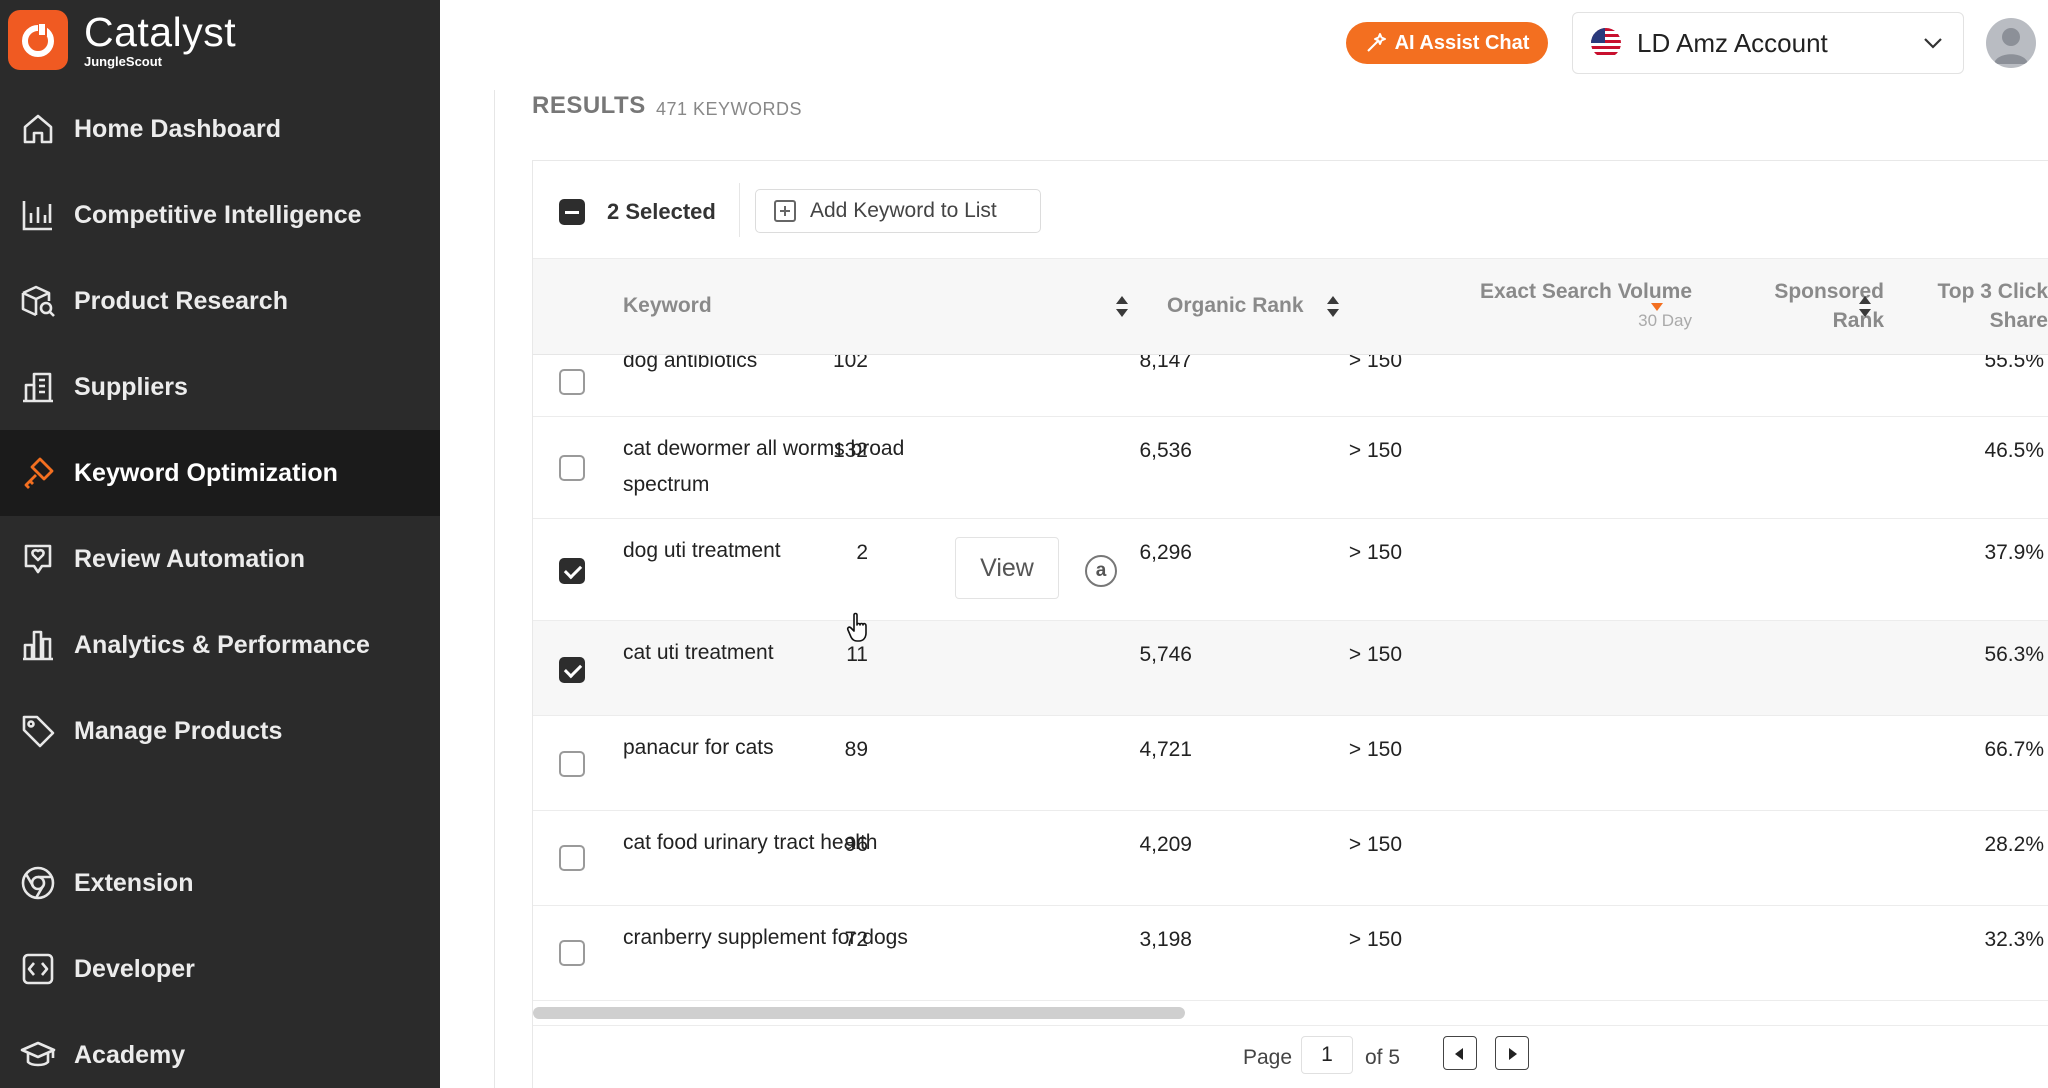 The height and width of the screenshot is (1088, 2048). Describe the element at coordinates (220, 215) in the screenshot. I see `sidebar-item-competitive-intelligence: Competitive Intelligence` at that location.